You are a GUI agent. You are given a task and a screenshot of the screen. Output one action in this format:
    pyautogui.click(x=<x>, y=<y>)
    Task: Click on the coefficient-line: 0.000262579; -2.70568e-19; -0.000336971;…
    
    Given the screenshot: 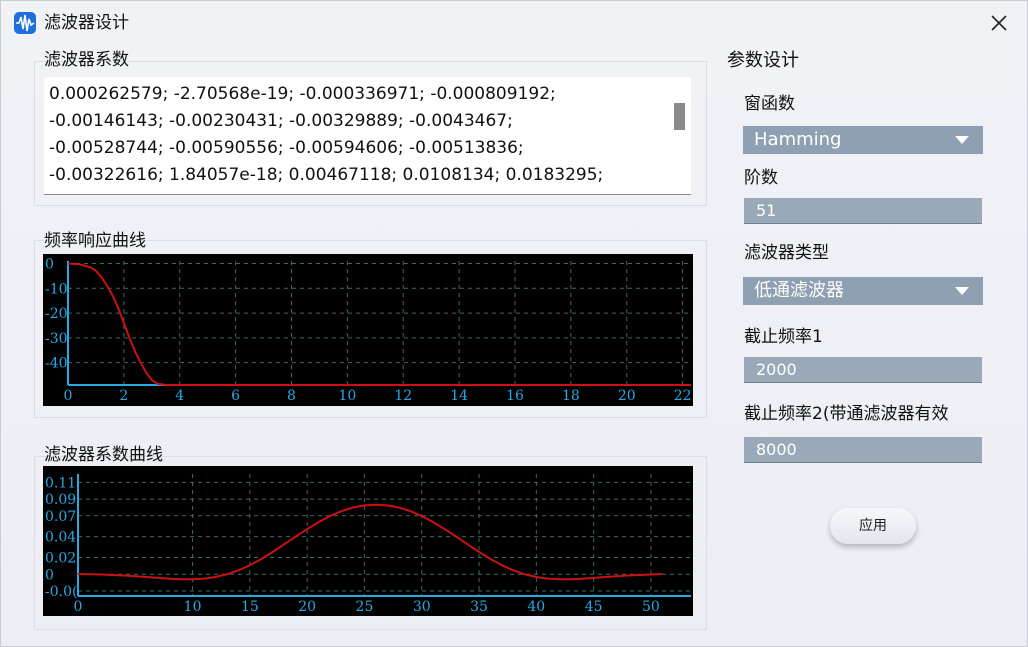 What is the action you would take?
    pyautogui.click(x=302, y=94)
    